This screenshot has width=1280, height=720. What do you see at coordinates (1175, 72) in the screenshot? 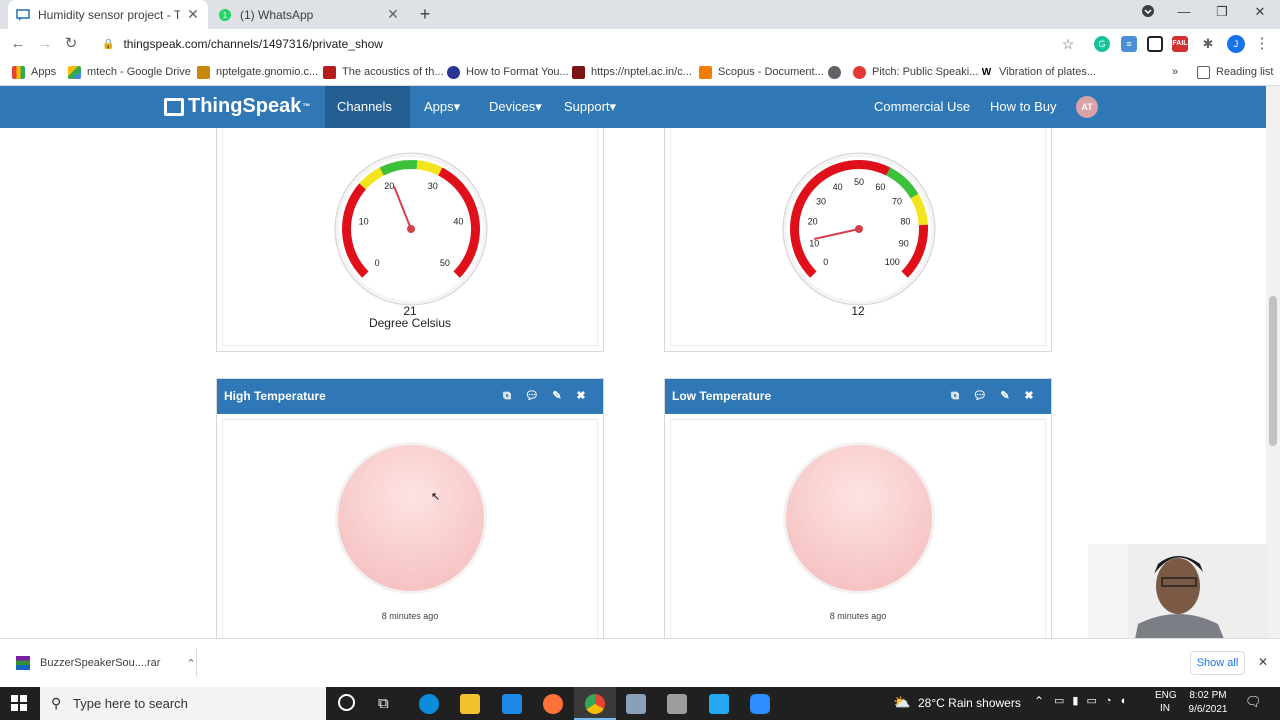
I see `more-bookmarks-icon: »` at bounding box center [1175, 72].